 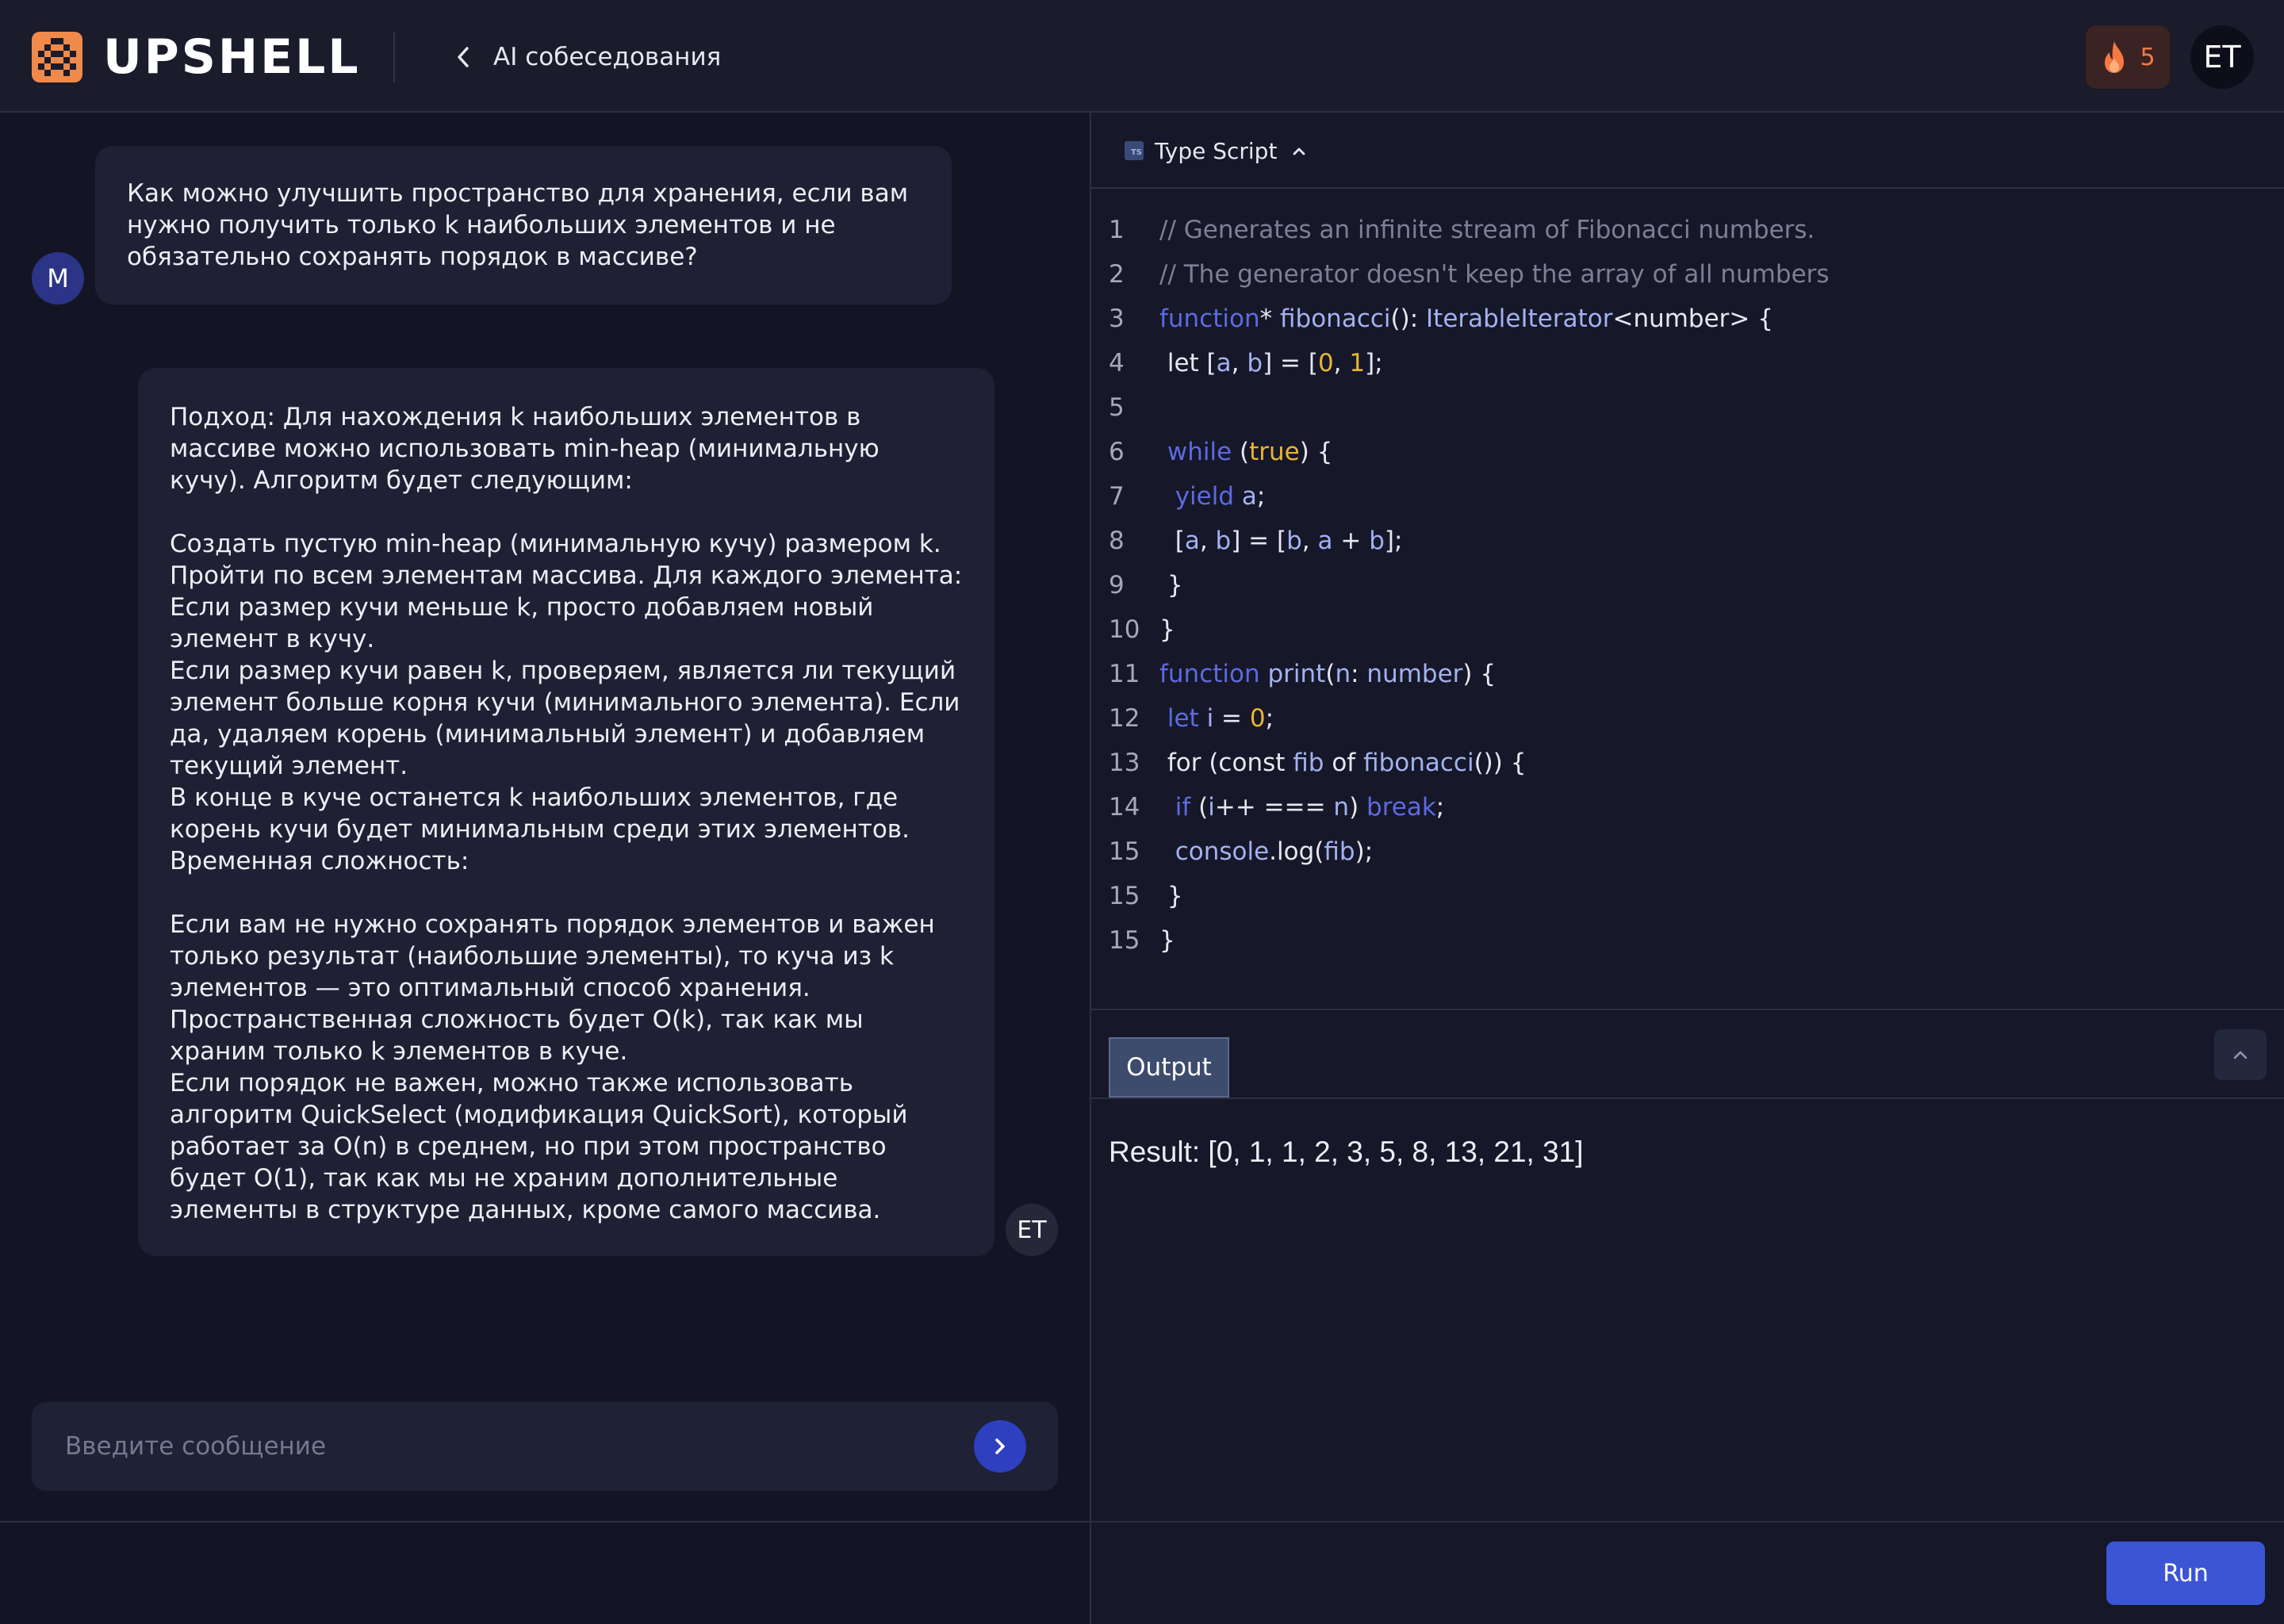 I want to click on interviewer-avatar: M, so click(x=58, y=278).